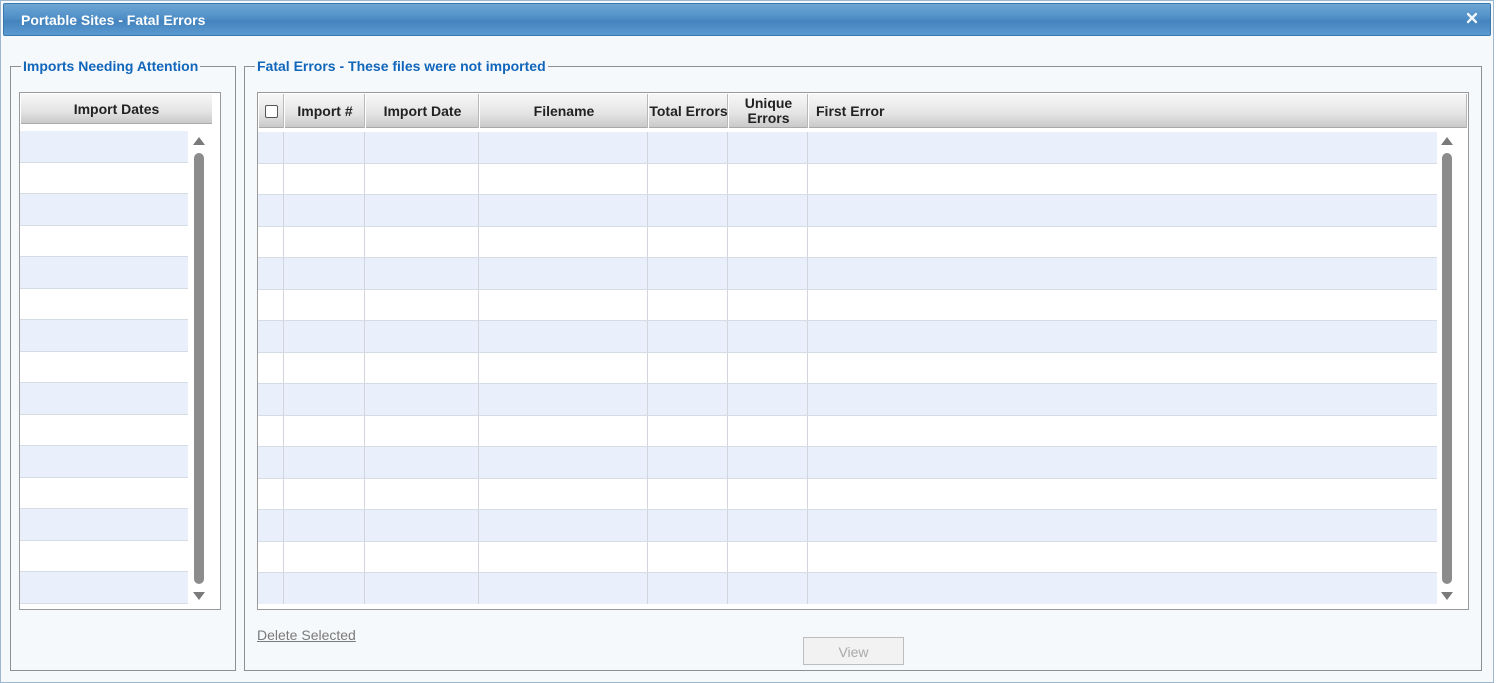 This screenshot has width=1496, height=683. What do you see at coordinates (111, 66) in the screenshot?
I see `imports-needing-attention-legend: Imports Needing Attention` at bounding box center [111, 66].